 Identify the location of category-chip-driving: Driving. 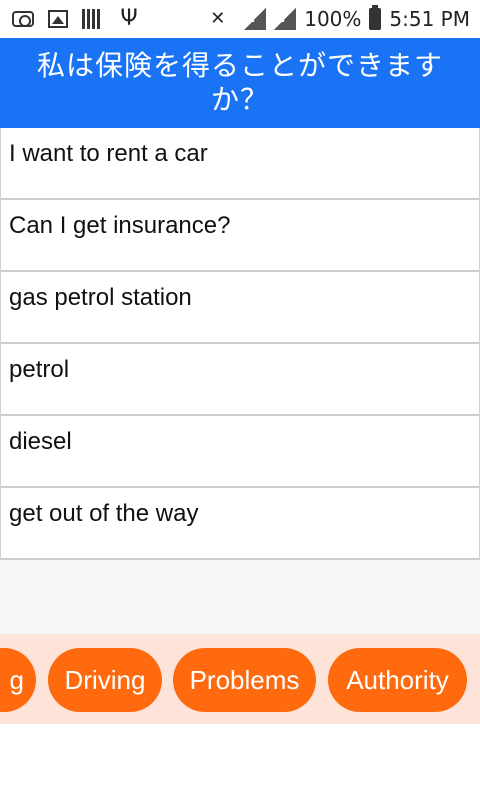
(105, 680).